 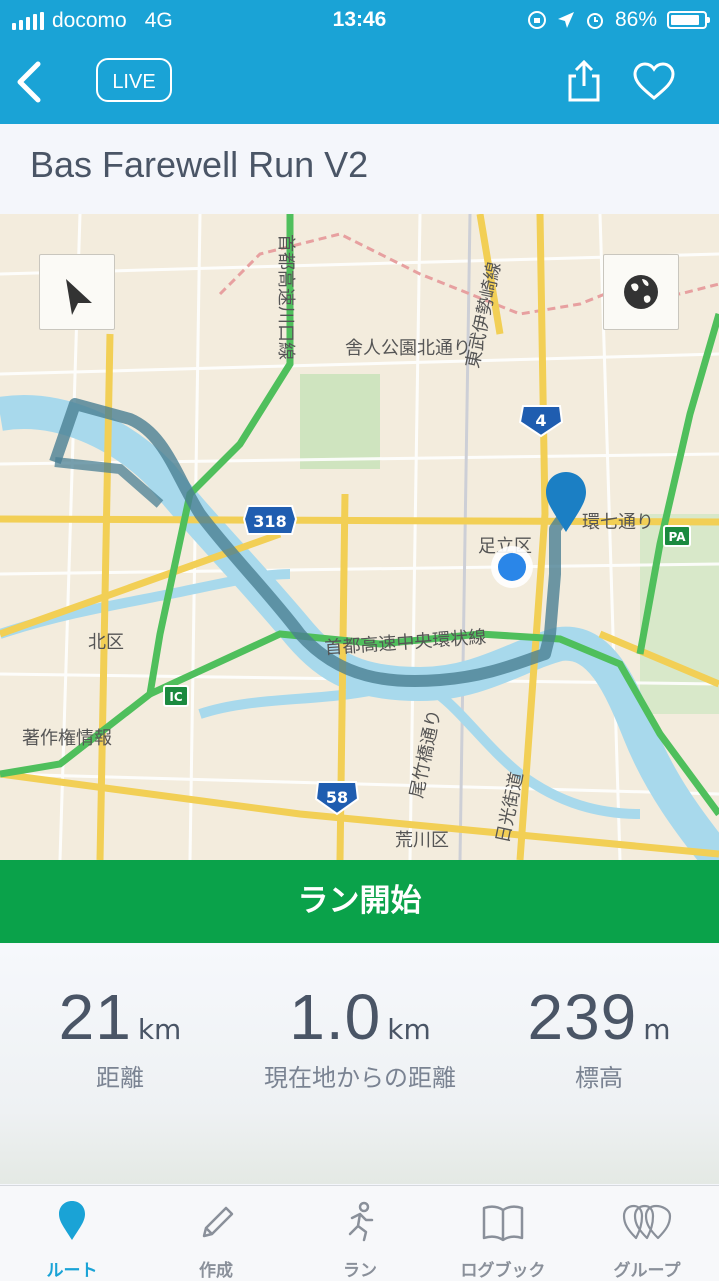 What do you see at coordinates (654, 82) in the screenshot?
I see `heart-icon` at bounding box center [654, 82].